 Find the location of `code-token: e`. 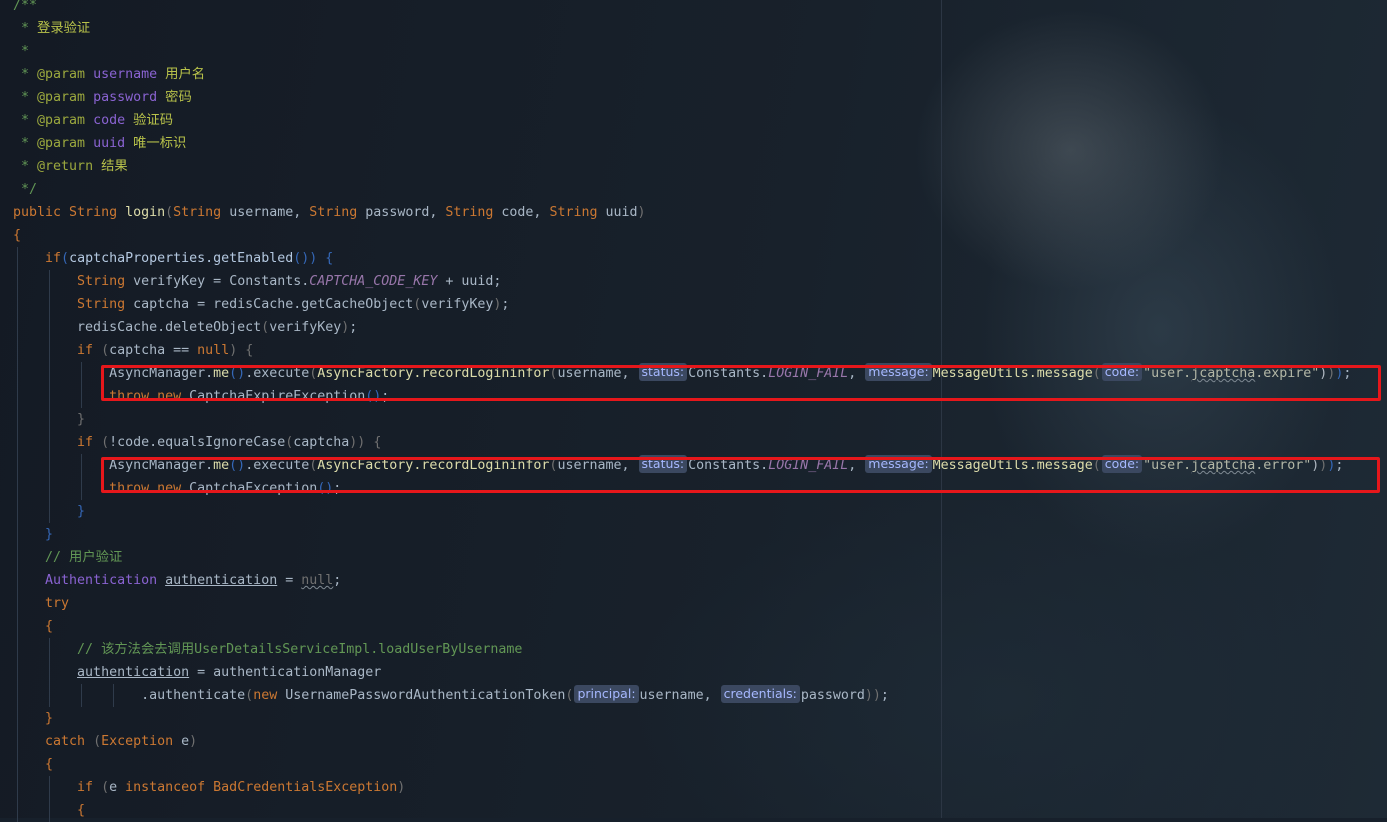

code-token: e is located at coordinates (117, 787).